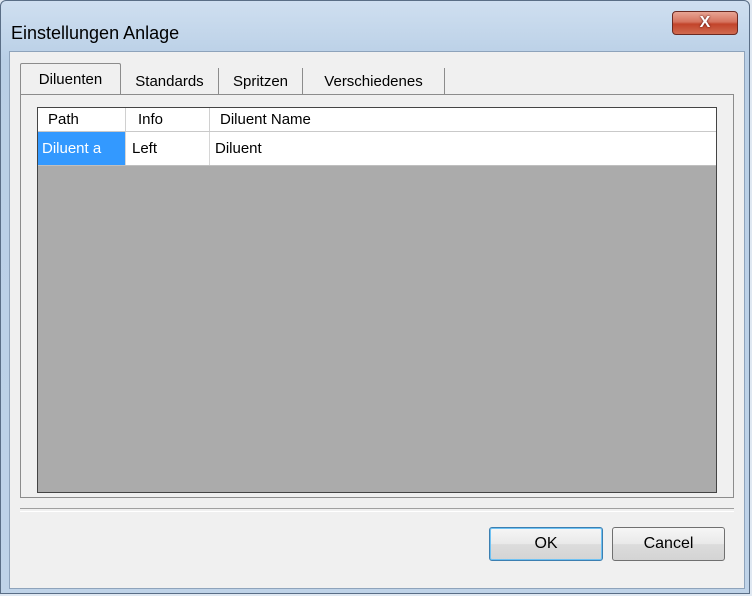 This screenshot has width=752, height=596. What do you see at coordinates (170, 81) in the screenshot?
I see `tab-standards: Standards` at bounding box center [170, 81].